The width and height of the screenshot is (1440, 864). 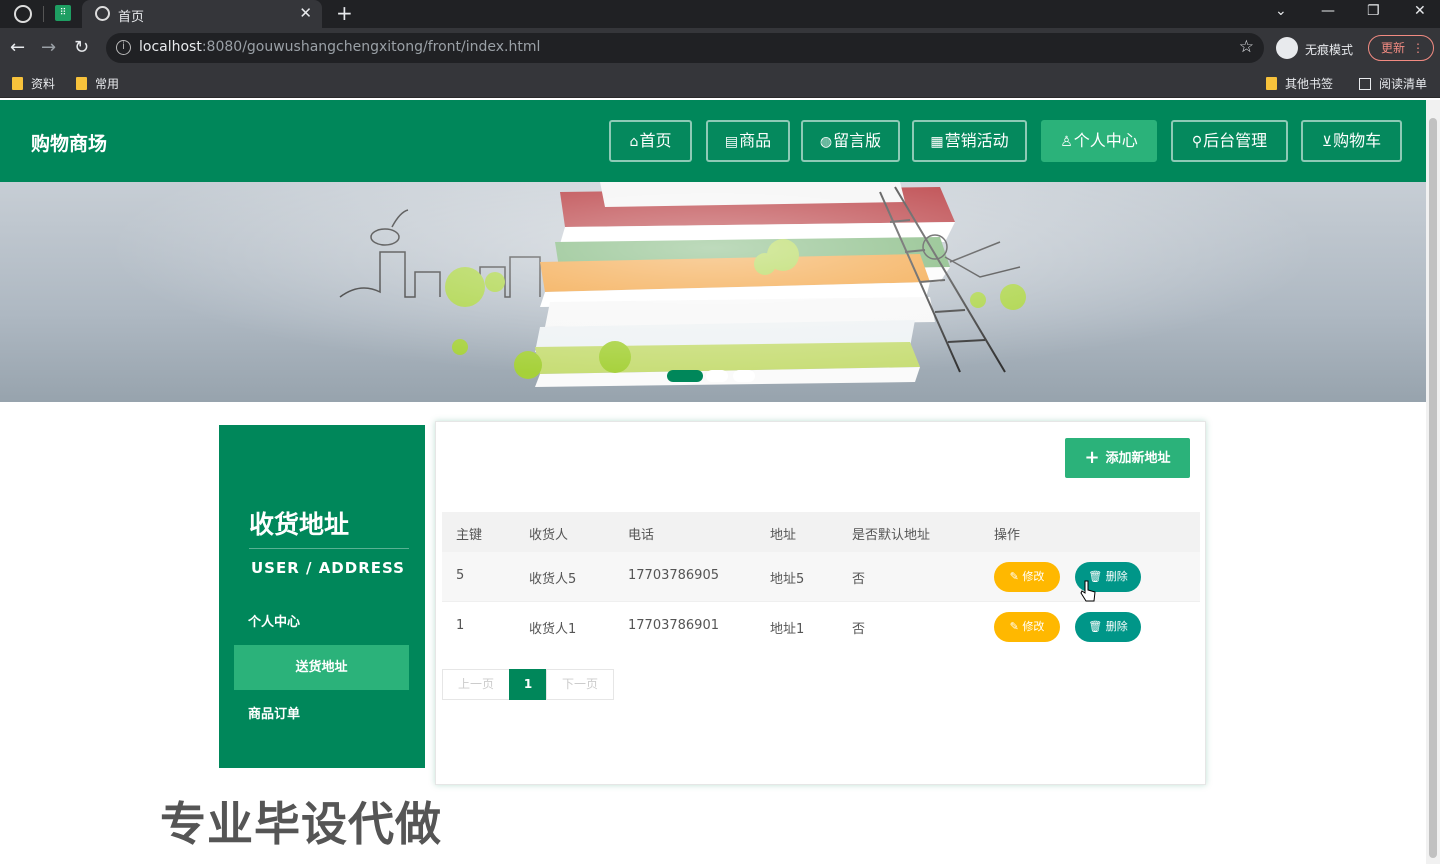 I want to click on add-address-button: + 添加新地址, so click(x=1127, y=458).